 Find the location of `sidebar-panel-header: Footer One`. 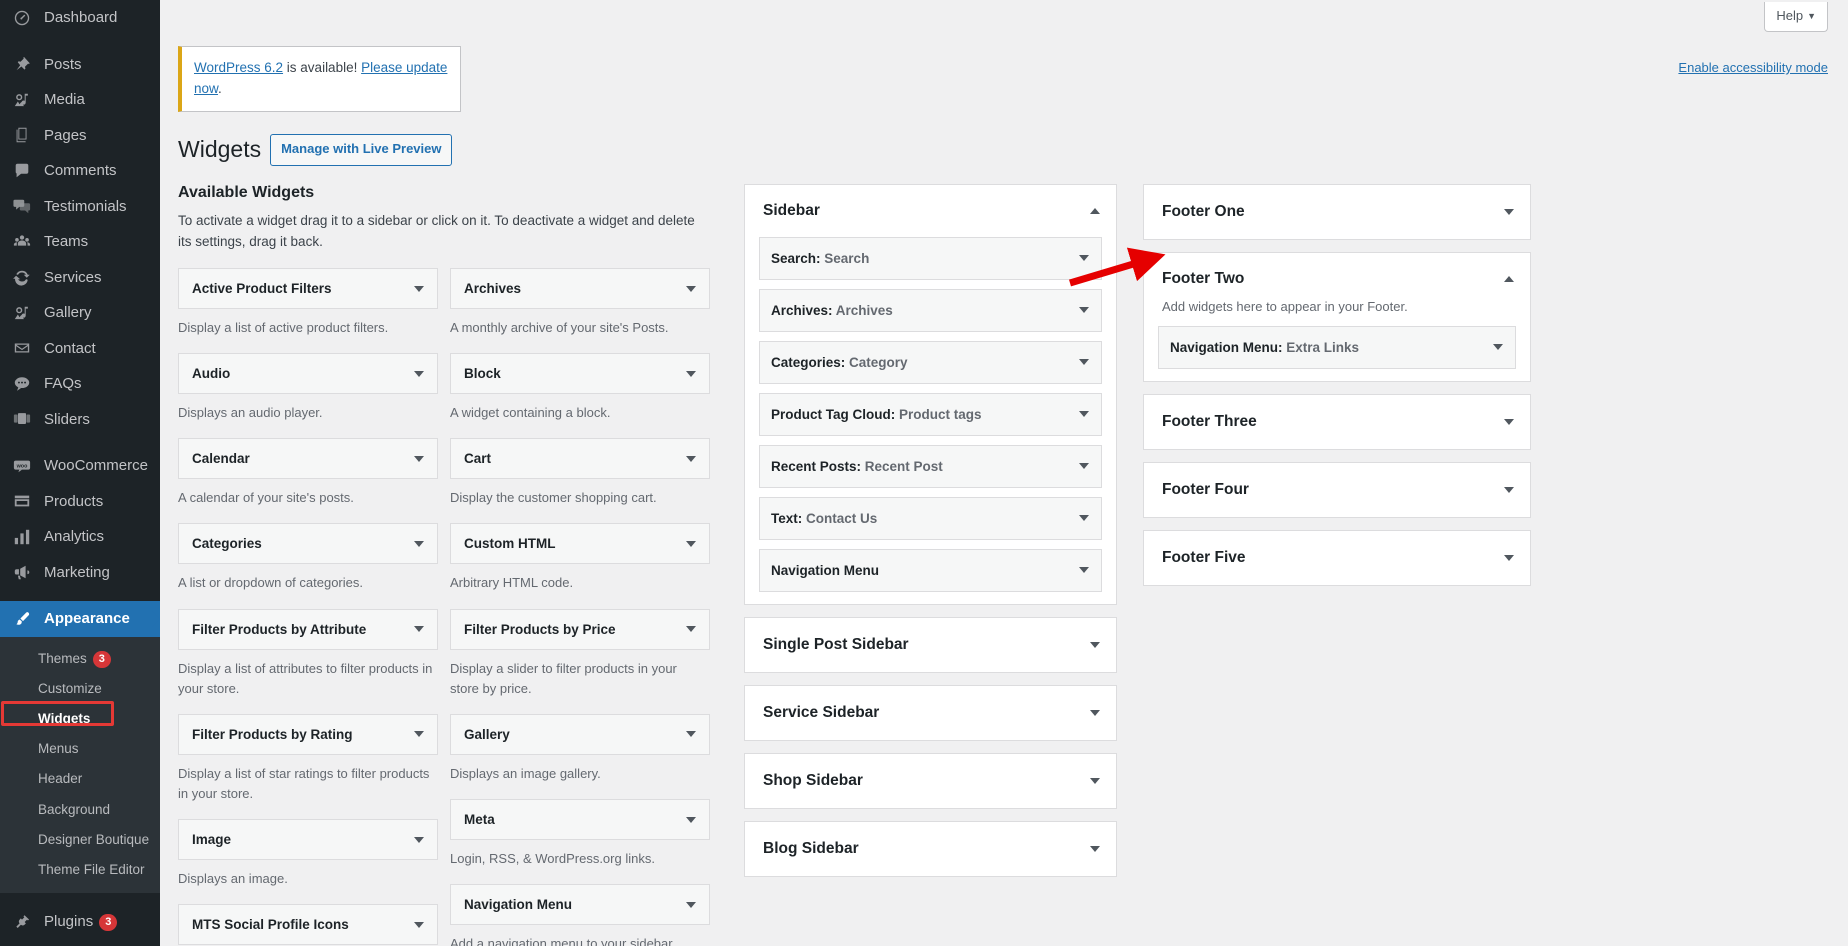

sidebar-panel-header: Footer One is located at coordinates (1337, 212).